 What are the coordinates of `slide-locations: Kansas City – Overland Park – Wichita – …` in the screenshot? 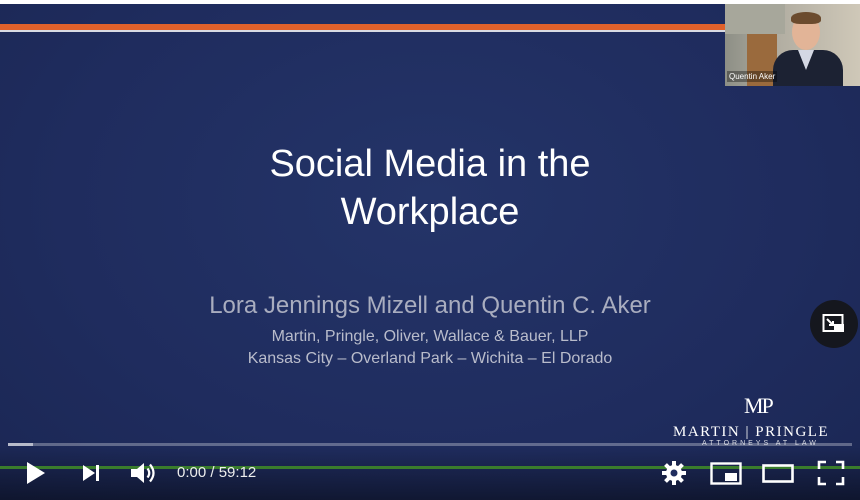 It's located at (430, 358).